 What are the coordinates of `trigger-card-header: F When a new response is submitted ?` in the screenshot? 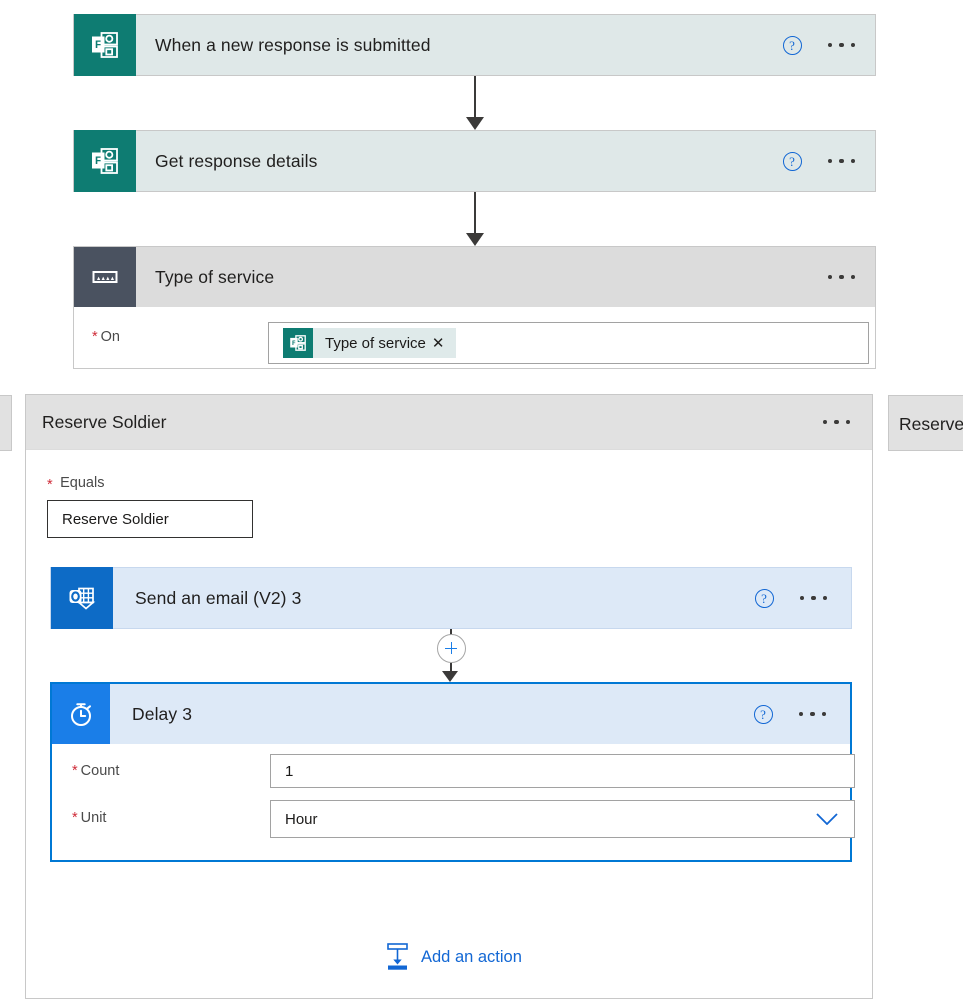 It's located at (475, 45).